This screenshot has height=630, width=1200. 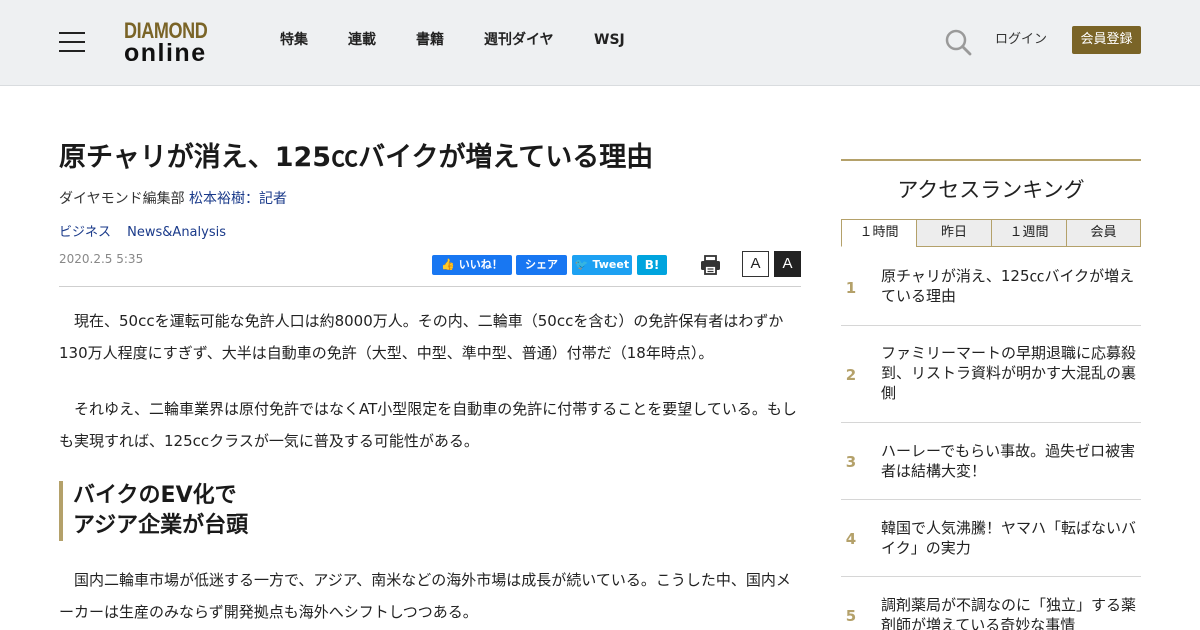 I want to click on facebook-like-label: いいね！, so click(x=480, y=264).